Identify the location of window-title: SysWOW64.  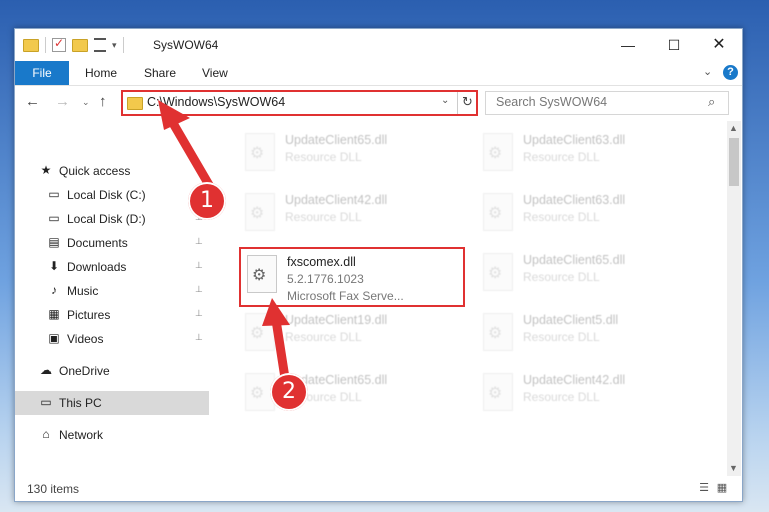
(186, 45).